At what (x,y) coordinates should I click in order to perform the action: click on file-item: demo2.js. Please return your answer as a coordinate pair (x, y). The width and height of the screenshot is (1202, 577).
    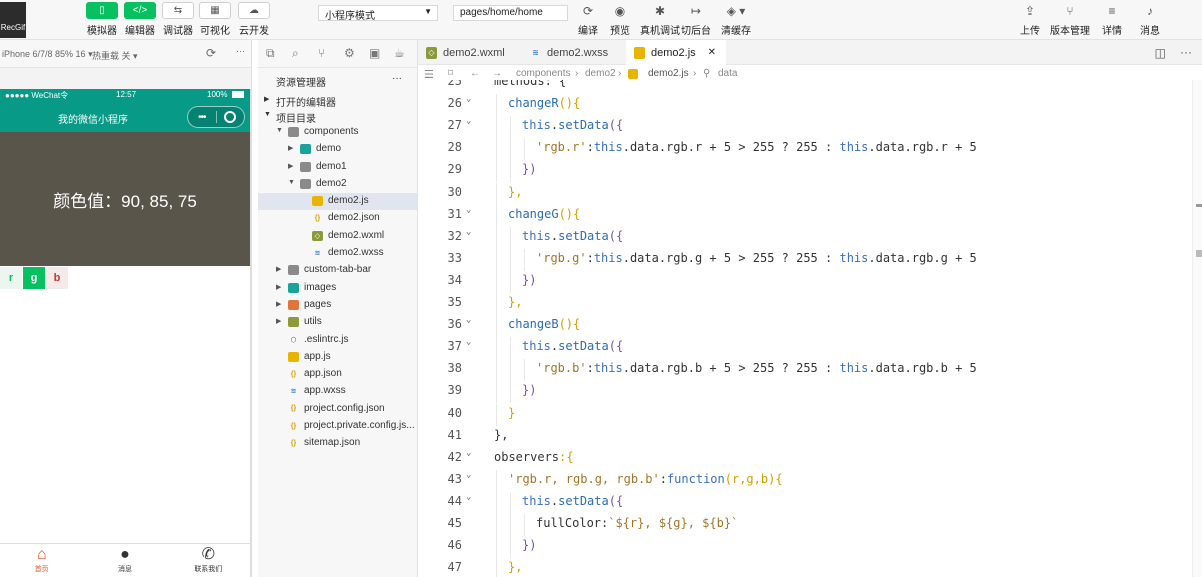
    Looking at the image, I should click on (337, 202).